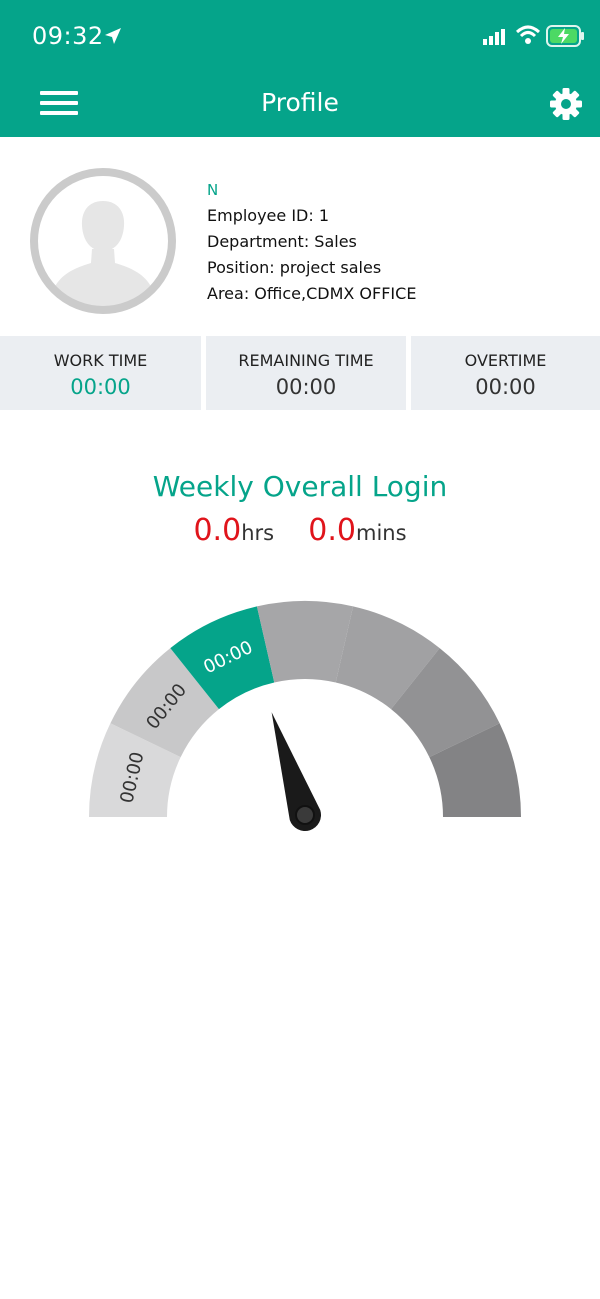 The height and width of the screenshot is (1299, 600). Describe the element at coordinates (103, 241) in the screenshot. I see `avatar` at that location.